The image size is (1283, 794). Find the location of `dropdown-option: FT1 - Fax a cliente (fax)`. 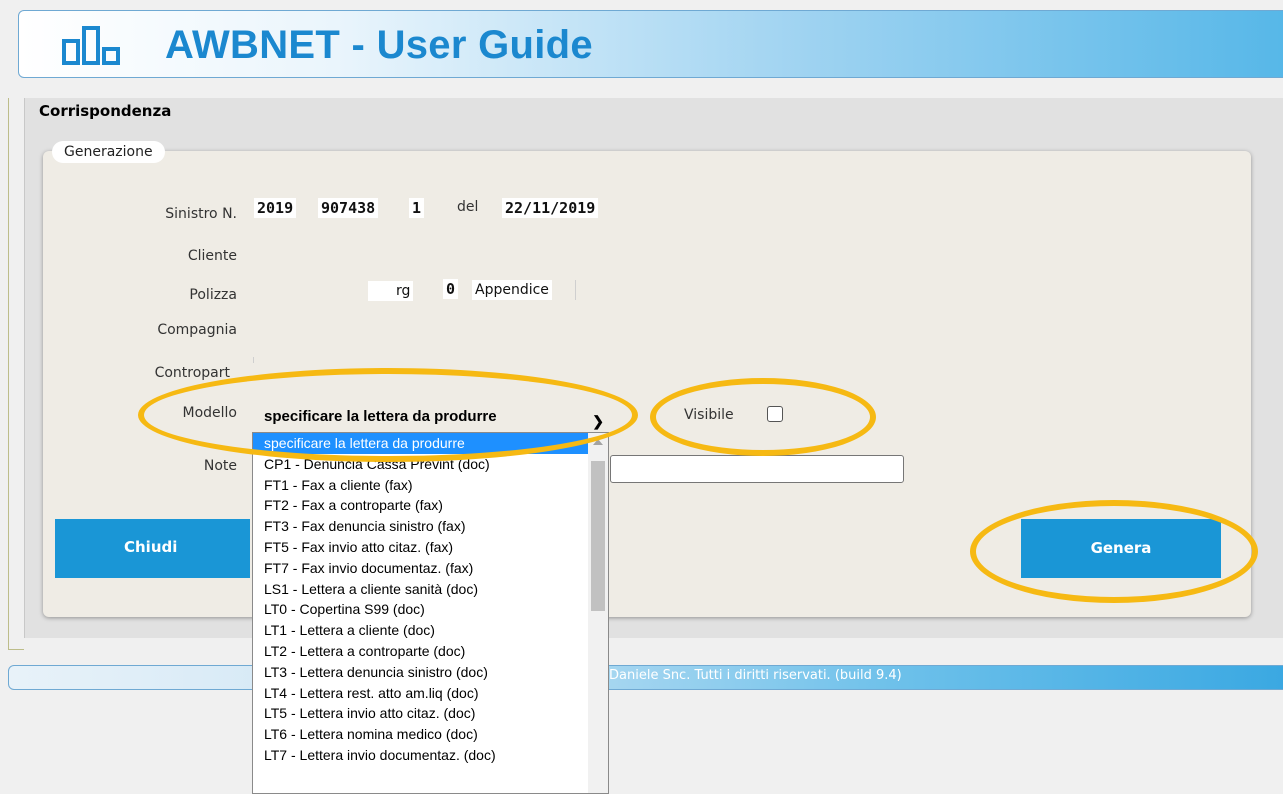

dropdown-option: FT1 - Fax a cliente (fax) is located at coordinates (430, 485).